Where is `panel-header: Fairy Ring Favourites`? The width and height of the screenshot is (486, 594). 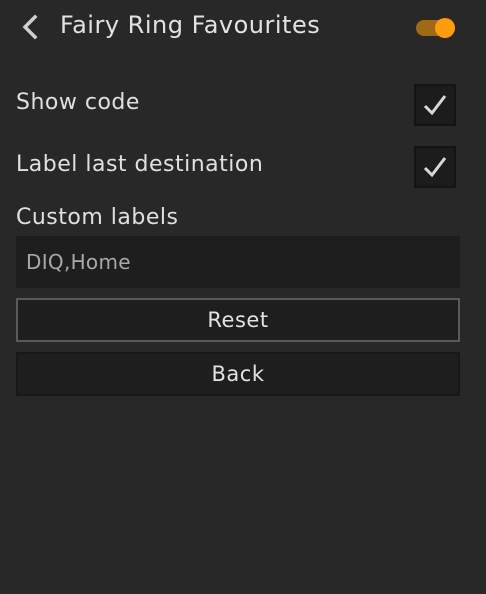 panel-header: Fairy Ring Favourites is located at coordinates (243, 28).